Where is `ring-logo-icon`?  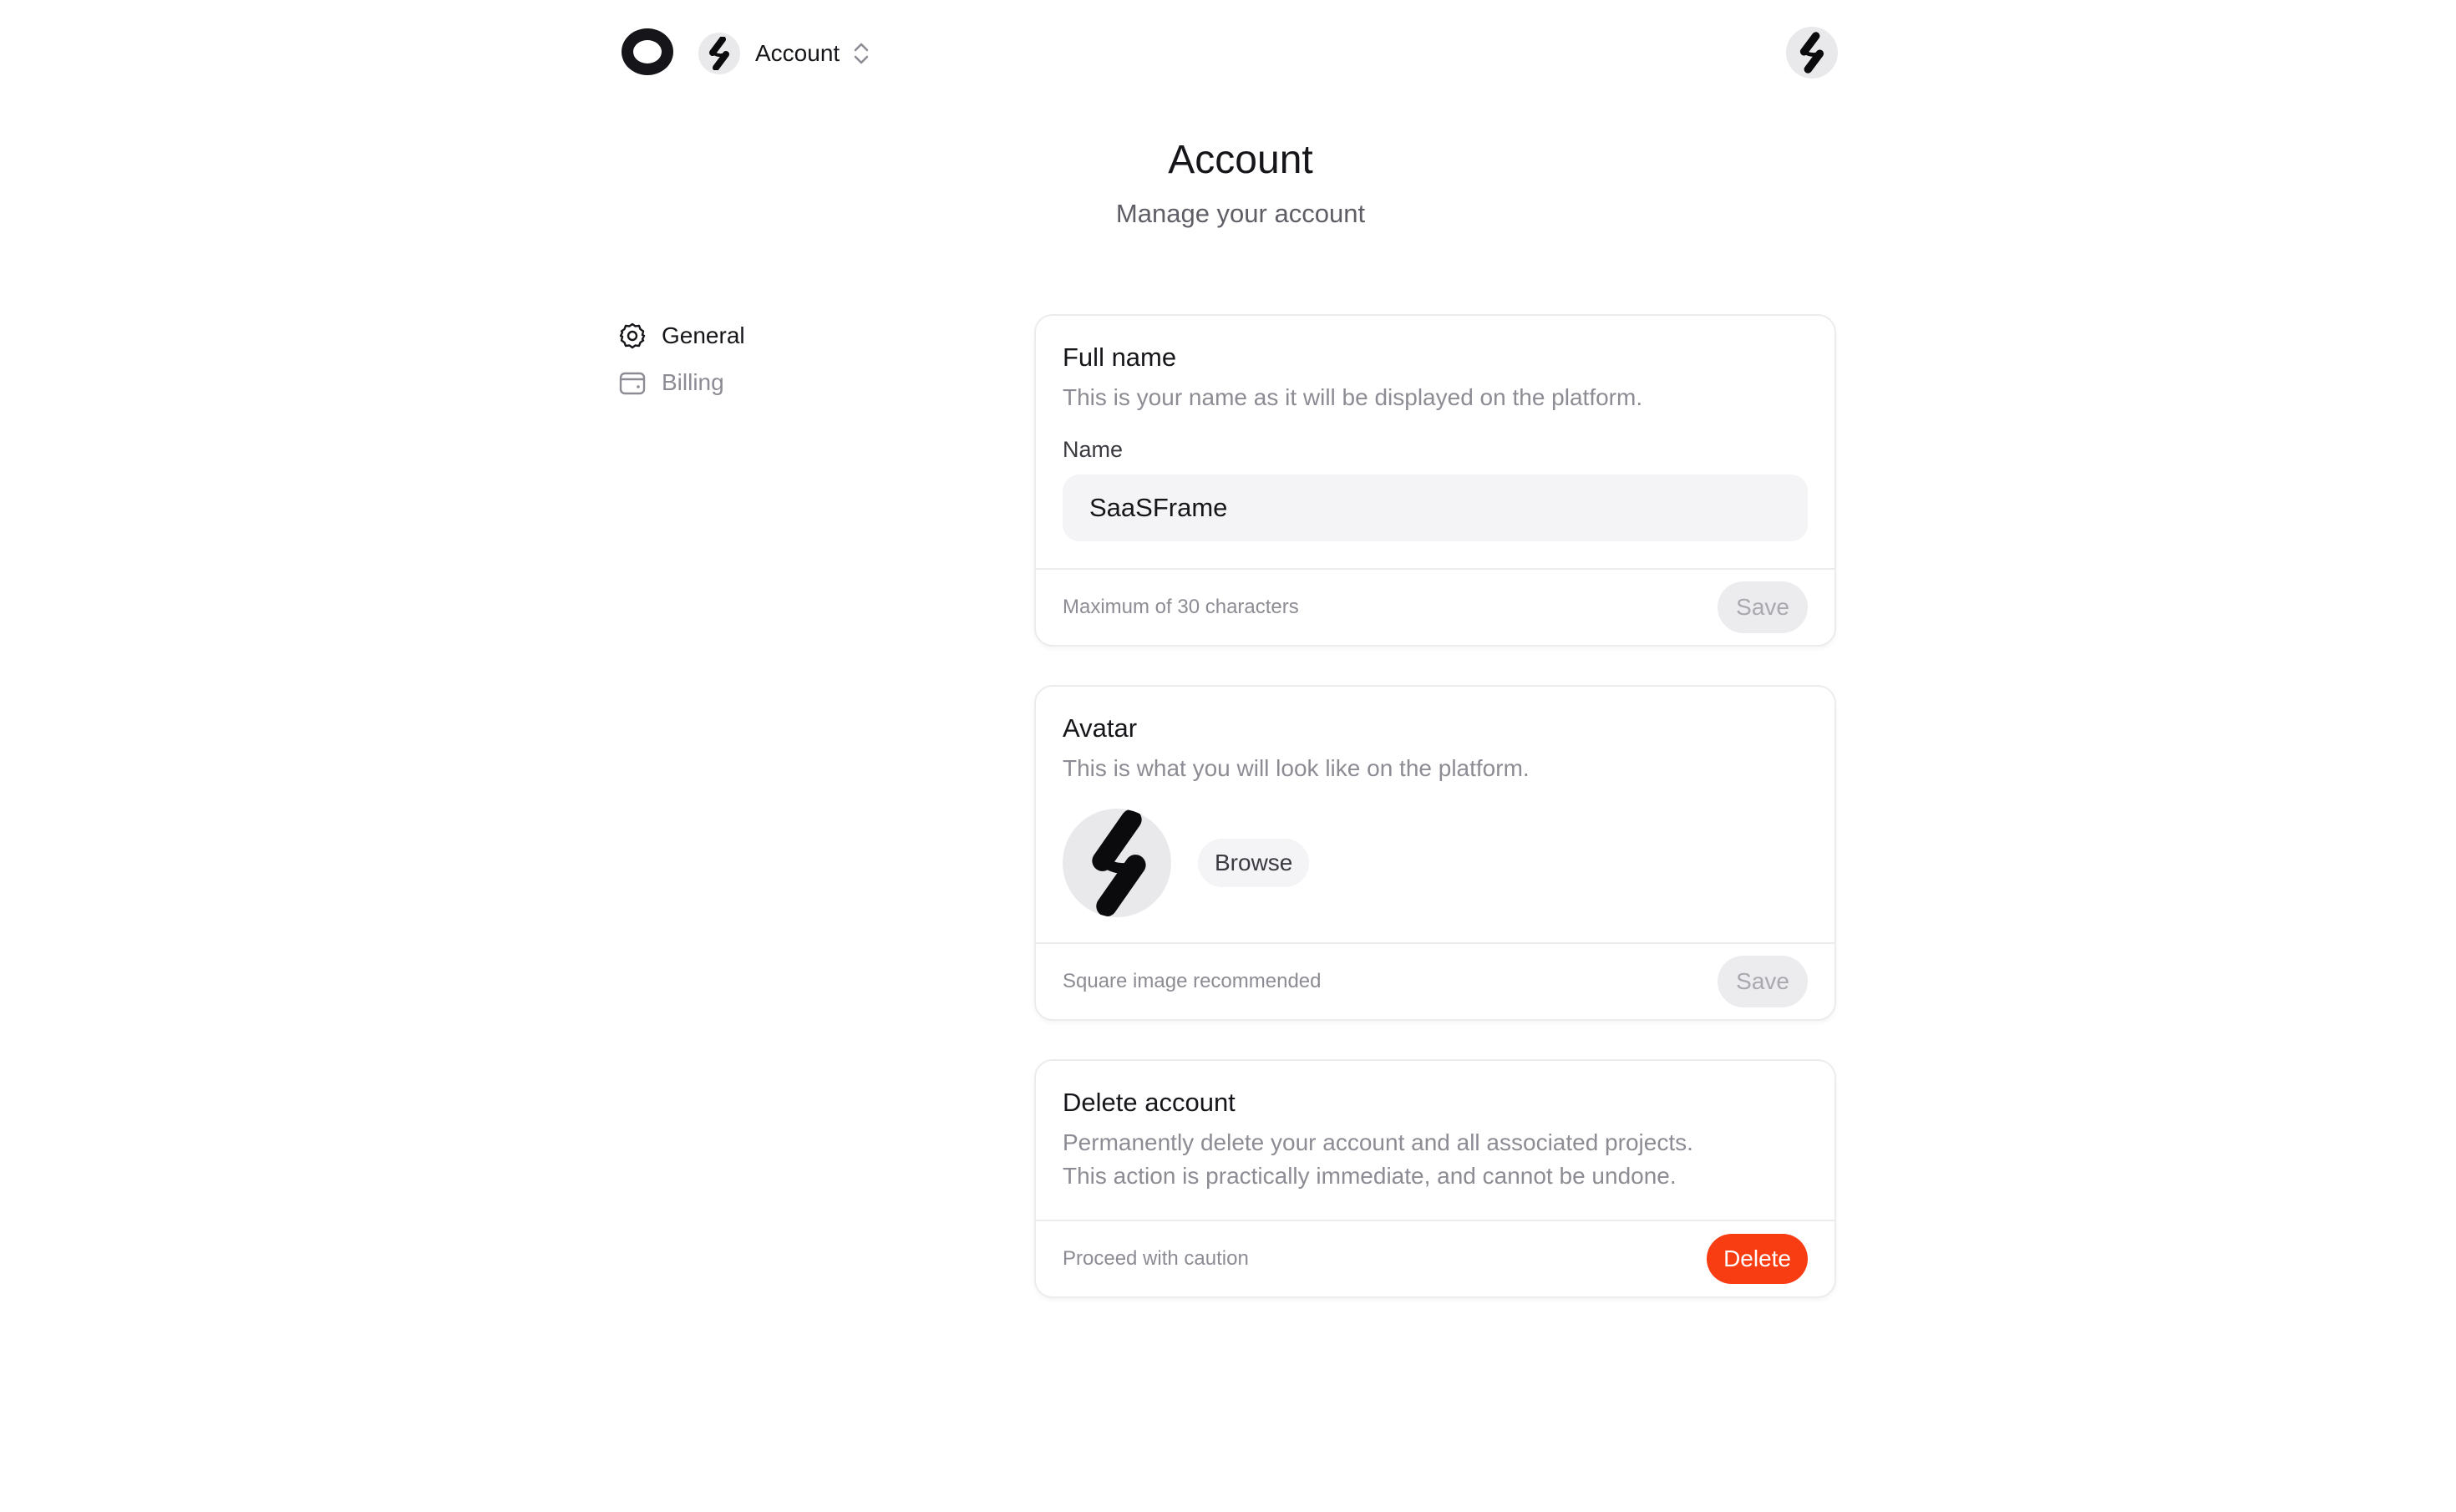 ring-logo-icon is located at coordinates (647, 51).